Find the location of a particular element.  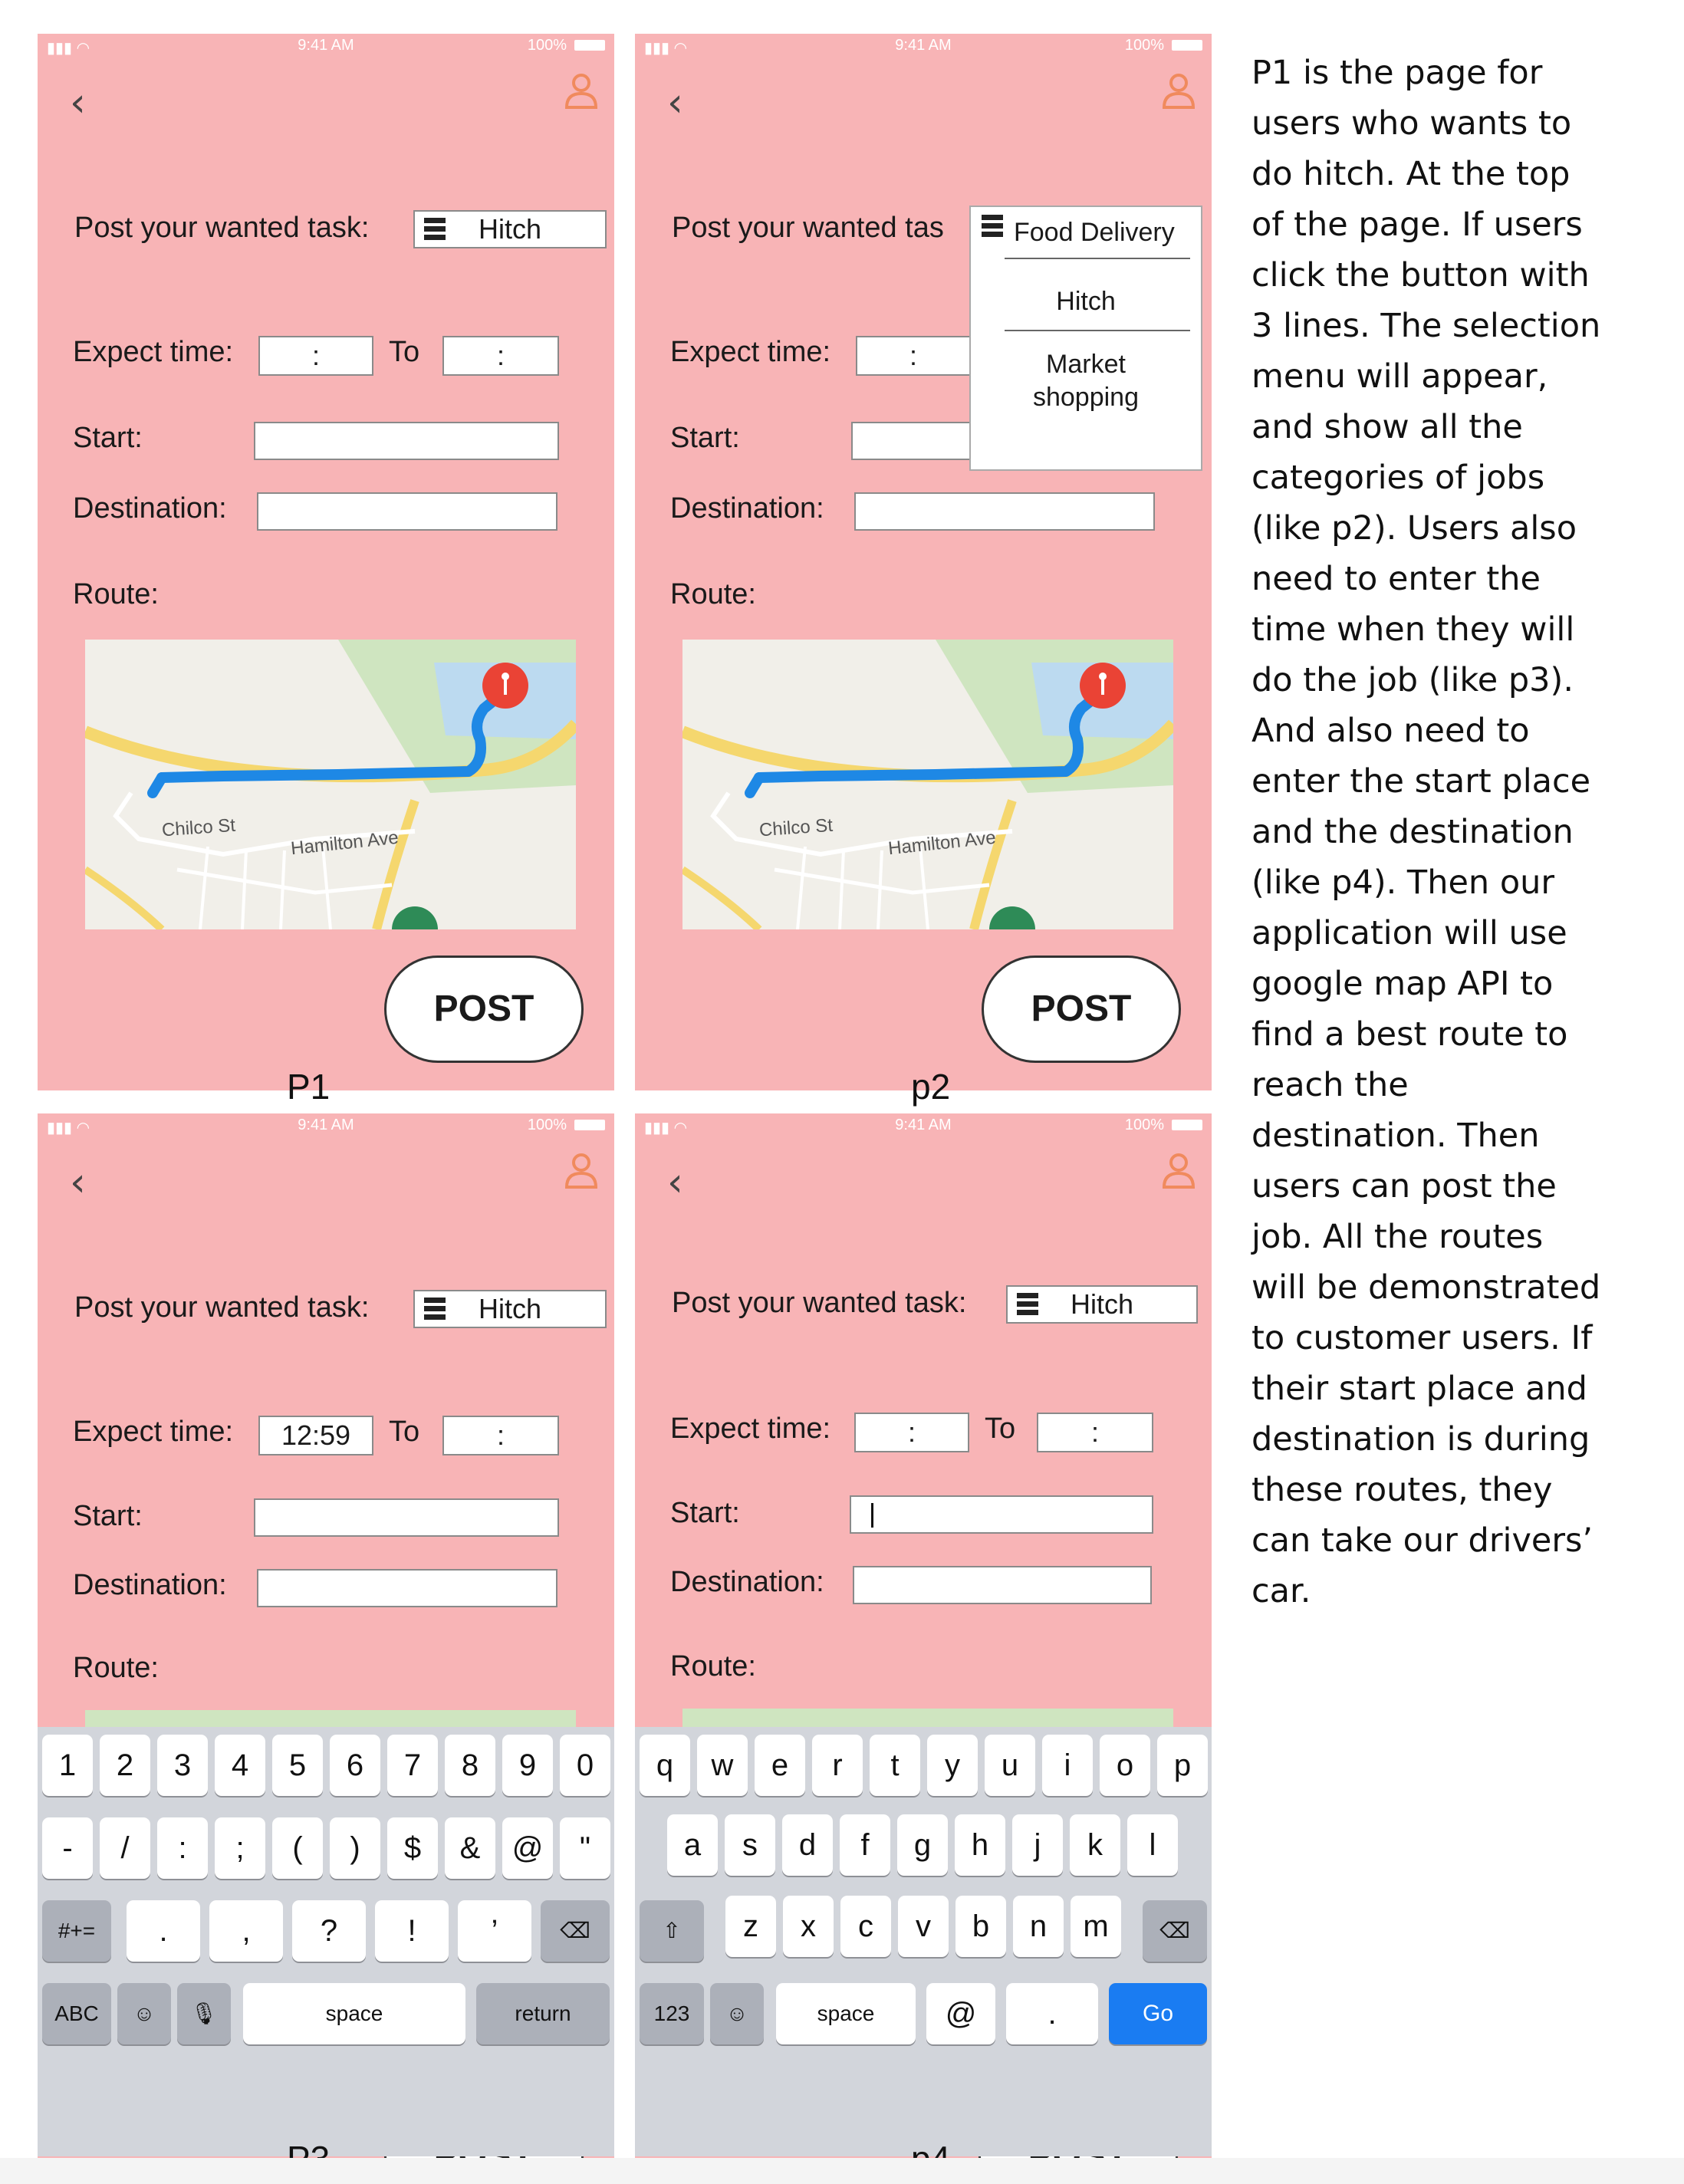

keyboard-key: - is located at coordinates (67, 1848).